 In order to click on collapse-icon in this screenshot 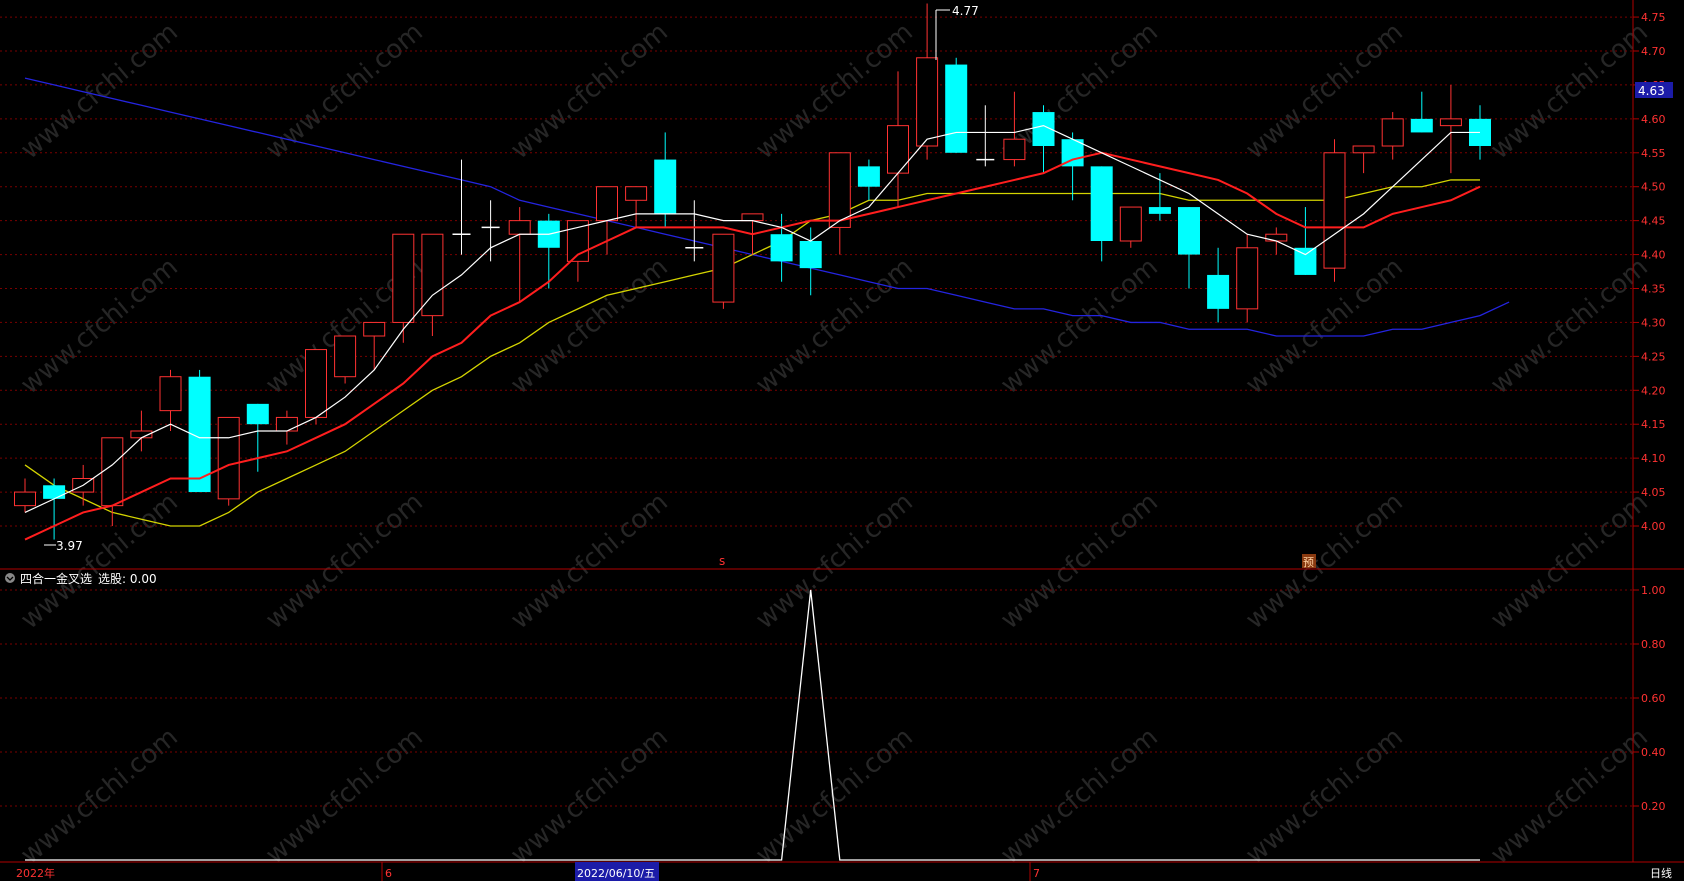, I will do `click(10, 578)`.